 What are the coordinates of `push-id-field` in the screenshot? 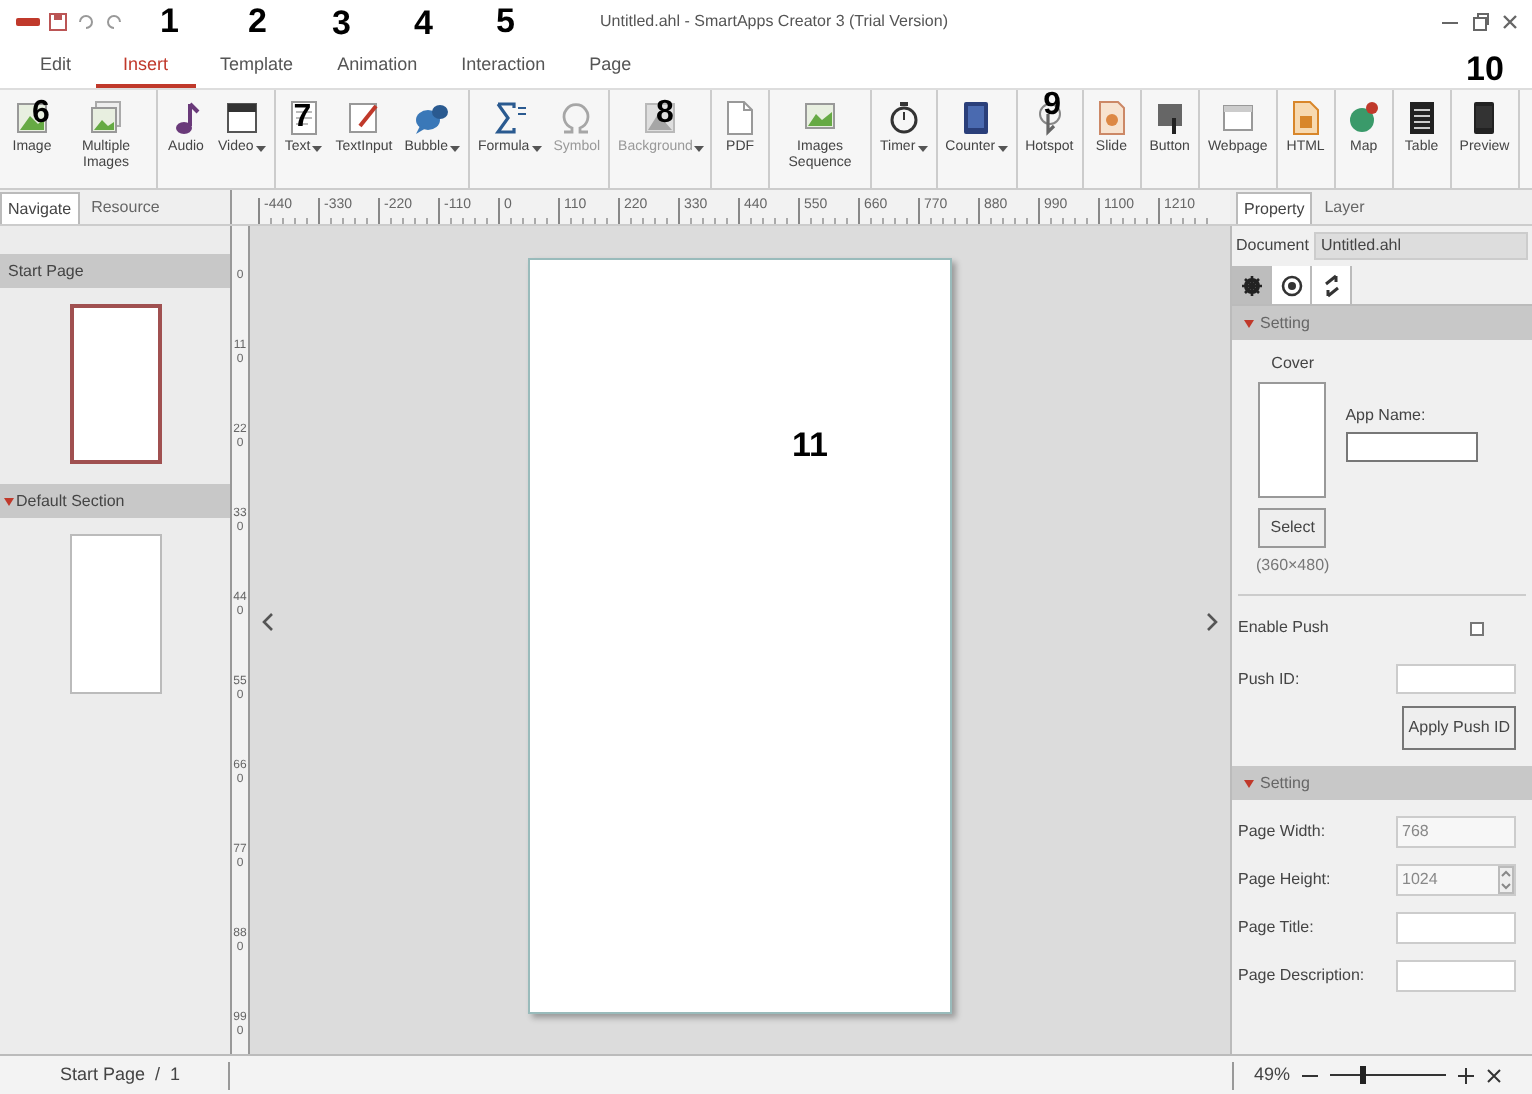 It's located at (1456, 679).